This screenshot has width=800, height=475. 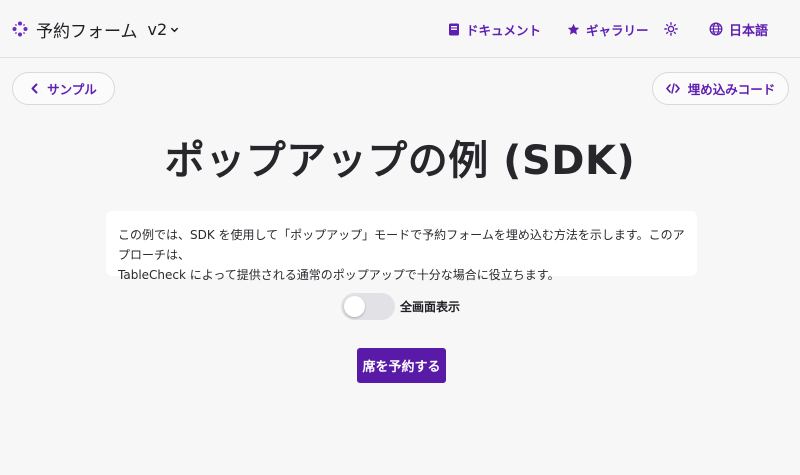 What do you see at coordinates (573, 29) in the screenshot?
I see `star-icon` at bounding box center [573, 29].